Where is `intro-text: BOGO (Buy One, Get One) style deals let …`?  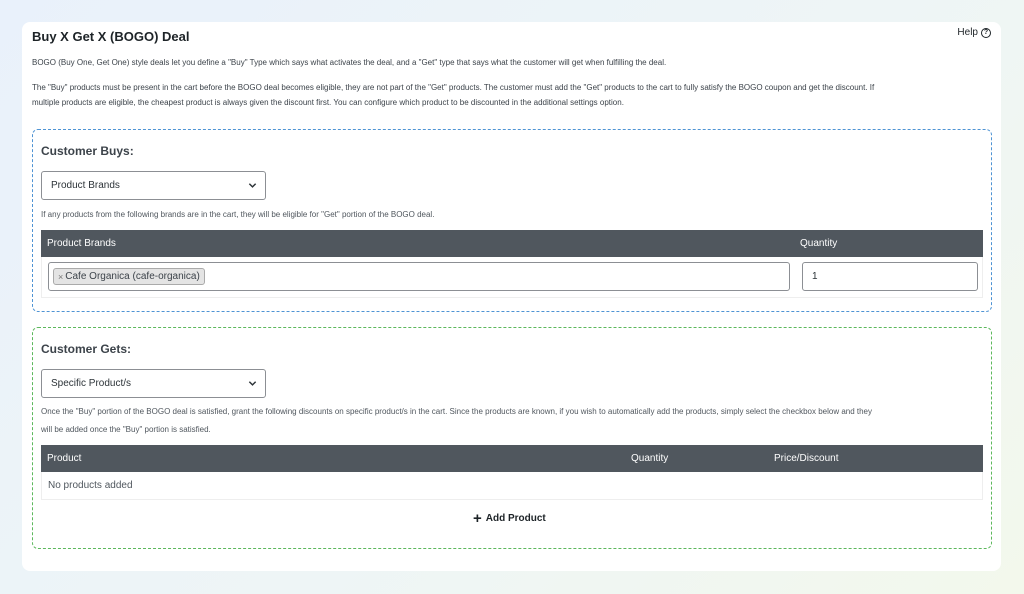
intro-text: BOGO (Buy One, Get One) style deals let … is located at coordinates (349, 62).